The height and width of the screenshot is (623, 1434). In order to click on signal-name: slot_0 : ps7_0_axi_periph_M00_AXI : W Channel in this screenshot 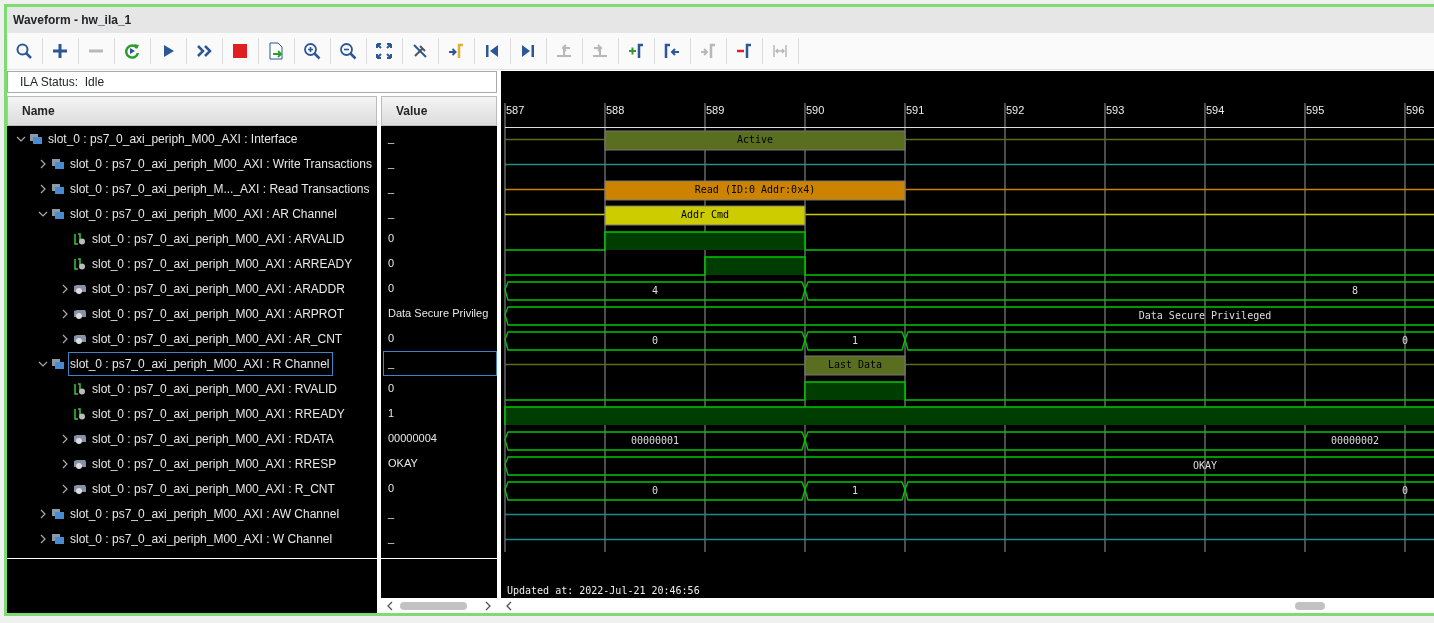, I will do `click(202, 538)`.